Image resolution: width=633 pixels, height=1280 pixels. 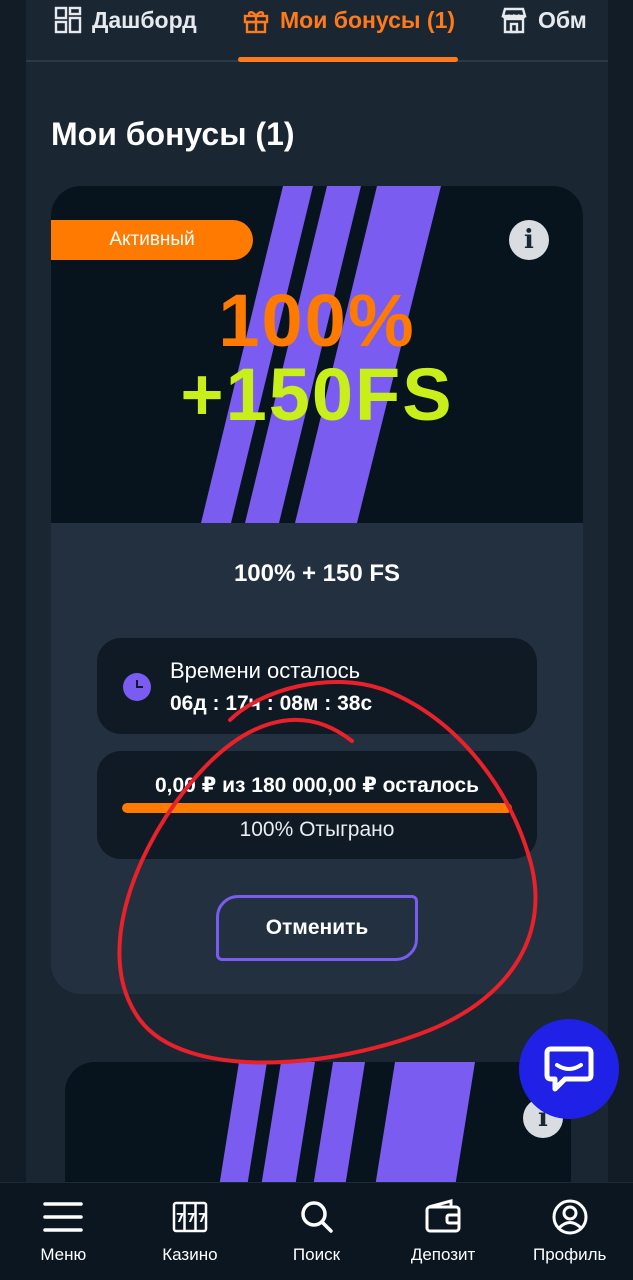 What do you see at coordinates (137, 687) in the screenshot?
I see `clock-icon` at bounding box center [137, 687].